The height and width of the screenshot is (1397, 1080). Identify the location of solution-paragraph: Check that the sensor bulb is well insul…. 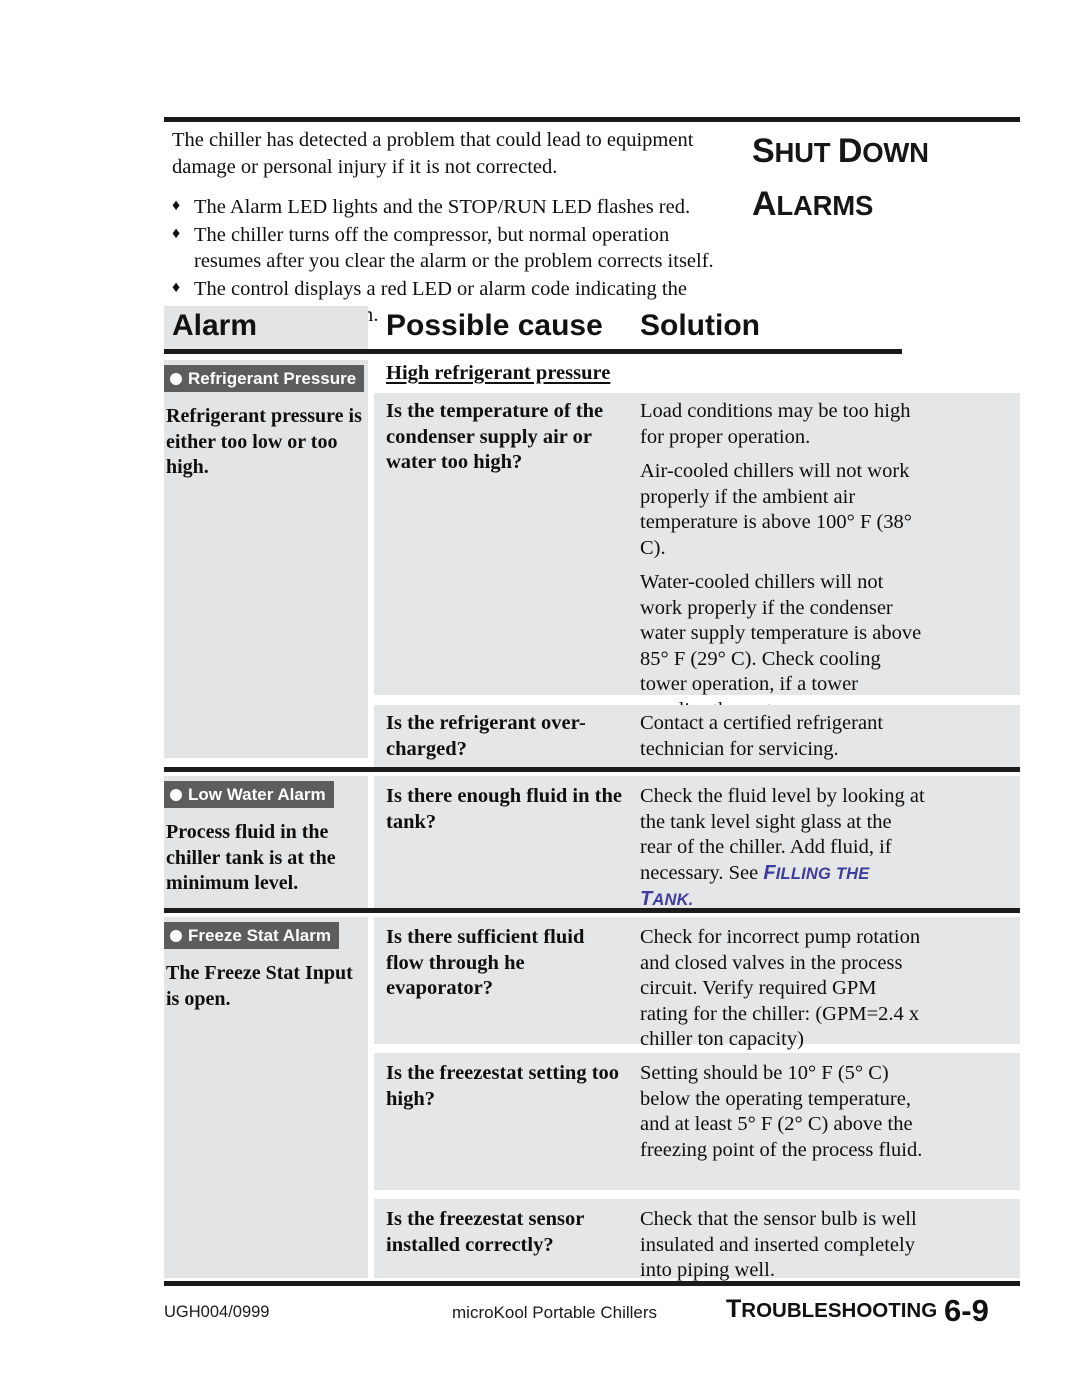
(778, 1244).